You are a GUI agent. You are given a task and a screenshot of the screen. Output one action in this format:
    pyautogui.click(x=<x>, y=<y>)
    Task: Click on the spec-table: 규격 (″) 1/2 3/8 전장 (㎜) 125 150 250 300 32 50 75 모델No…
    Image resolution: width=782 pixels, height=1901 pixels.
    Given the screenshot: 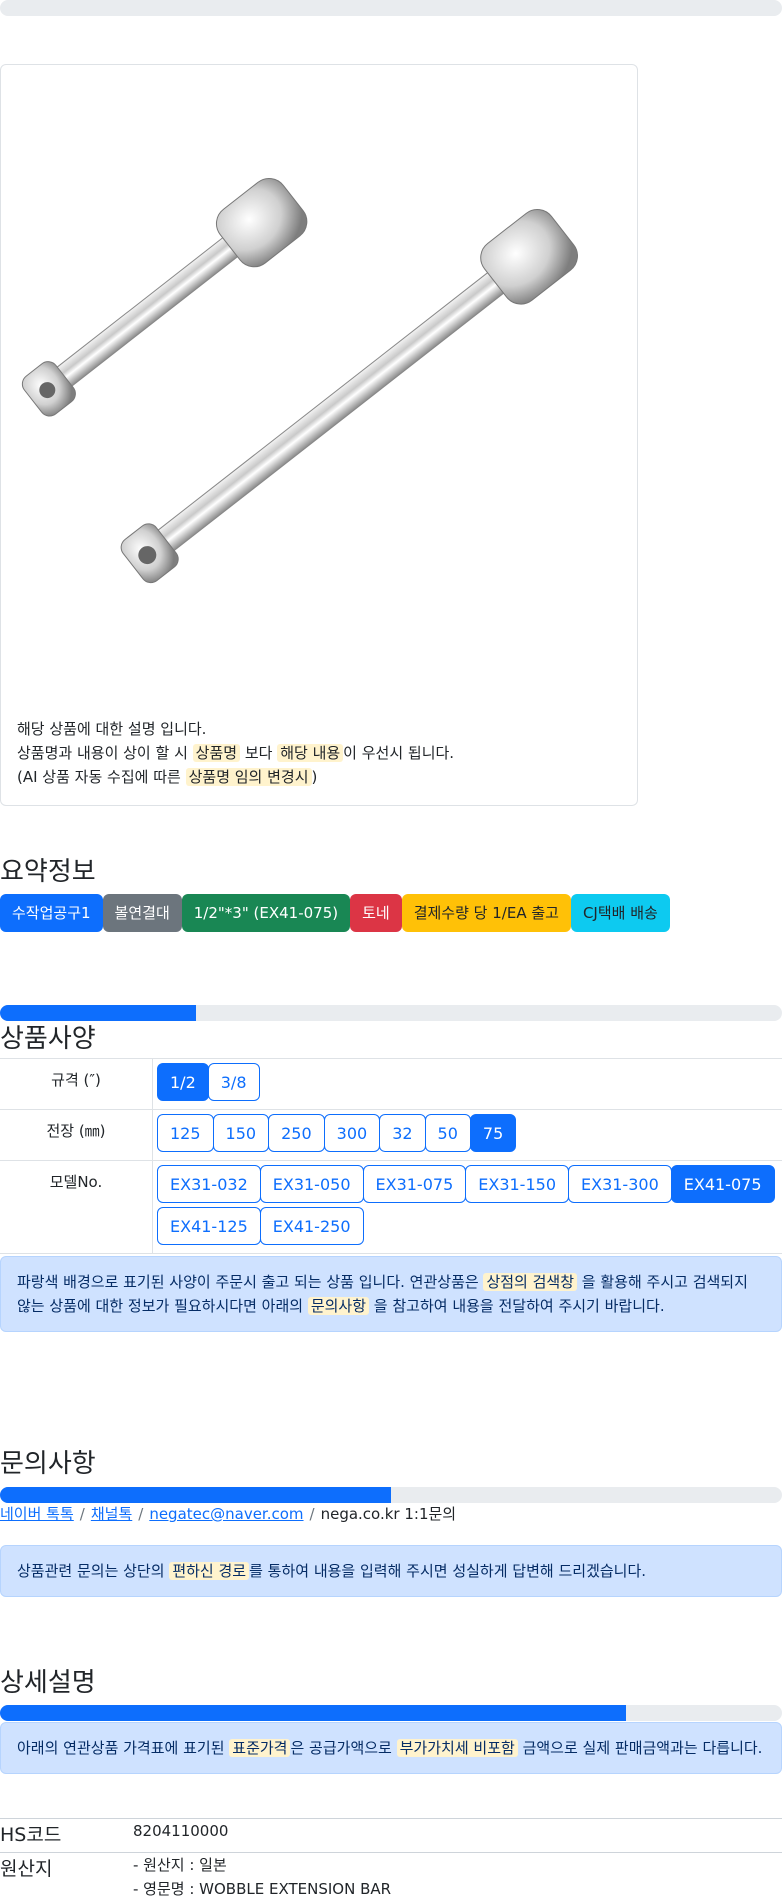 What is the action you would take?
    pyautogui.click(x=391, y=1156)
    